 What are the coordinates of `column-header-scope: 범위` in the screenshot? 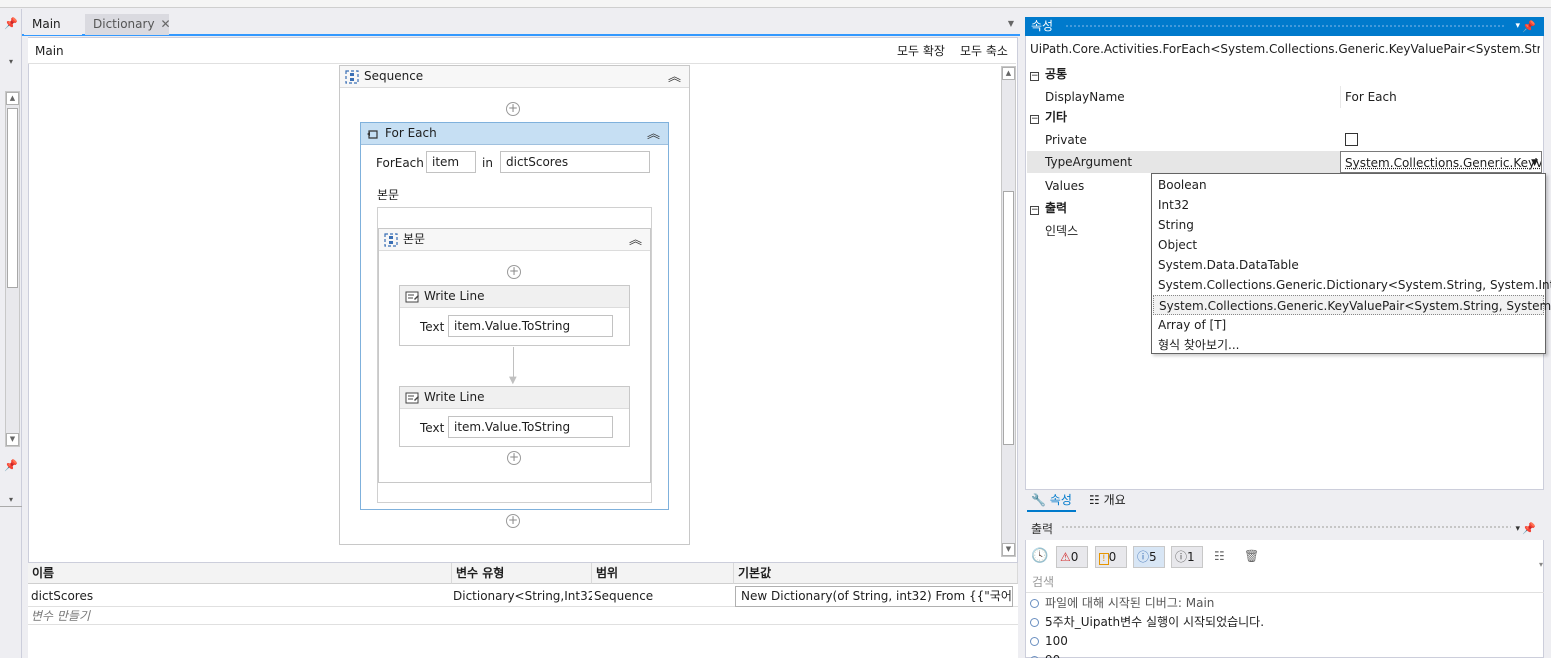 It's located at (663, 573).